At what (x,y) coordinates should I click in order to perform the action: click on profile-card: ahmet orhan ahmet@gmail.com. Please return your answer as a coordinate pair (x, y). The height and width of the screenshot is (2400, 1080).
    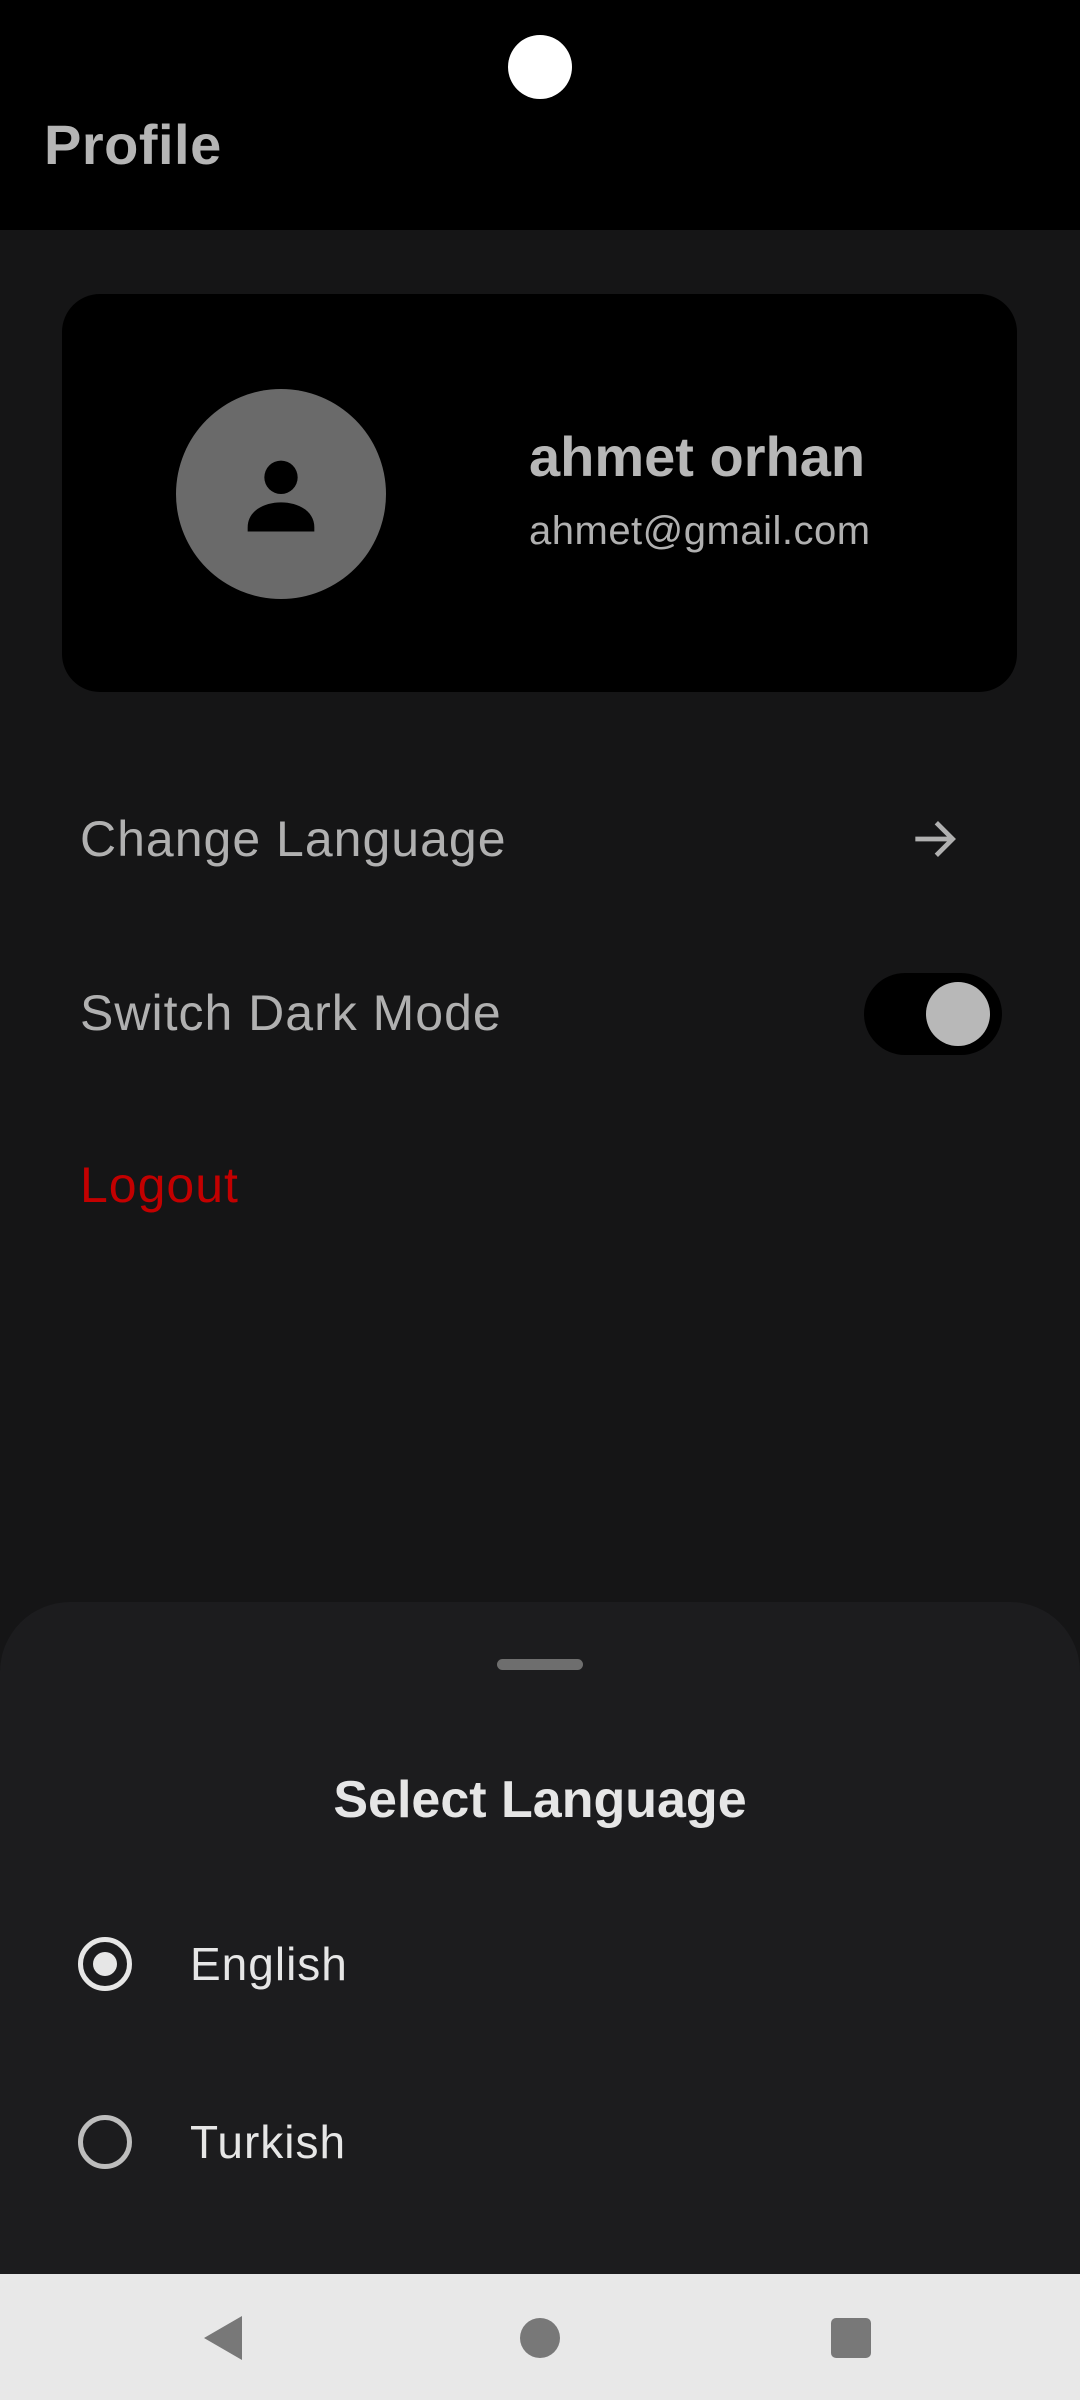
    Looking at the image, I should click on (539, 493).